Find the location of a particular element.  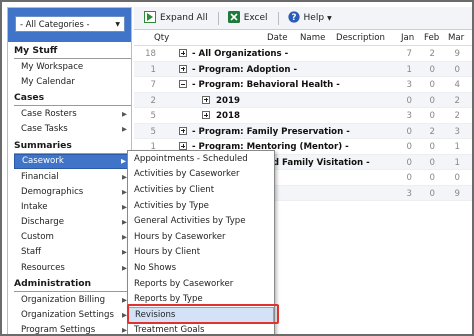

sidebar-item: Case Rosters ▶ is located at coordinates (69, 113).